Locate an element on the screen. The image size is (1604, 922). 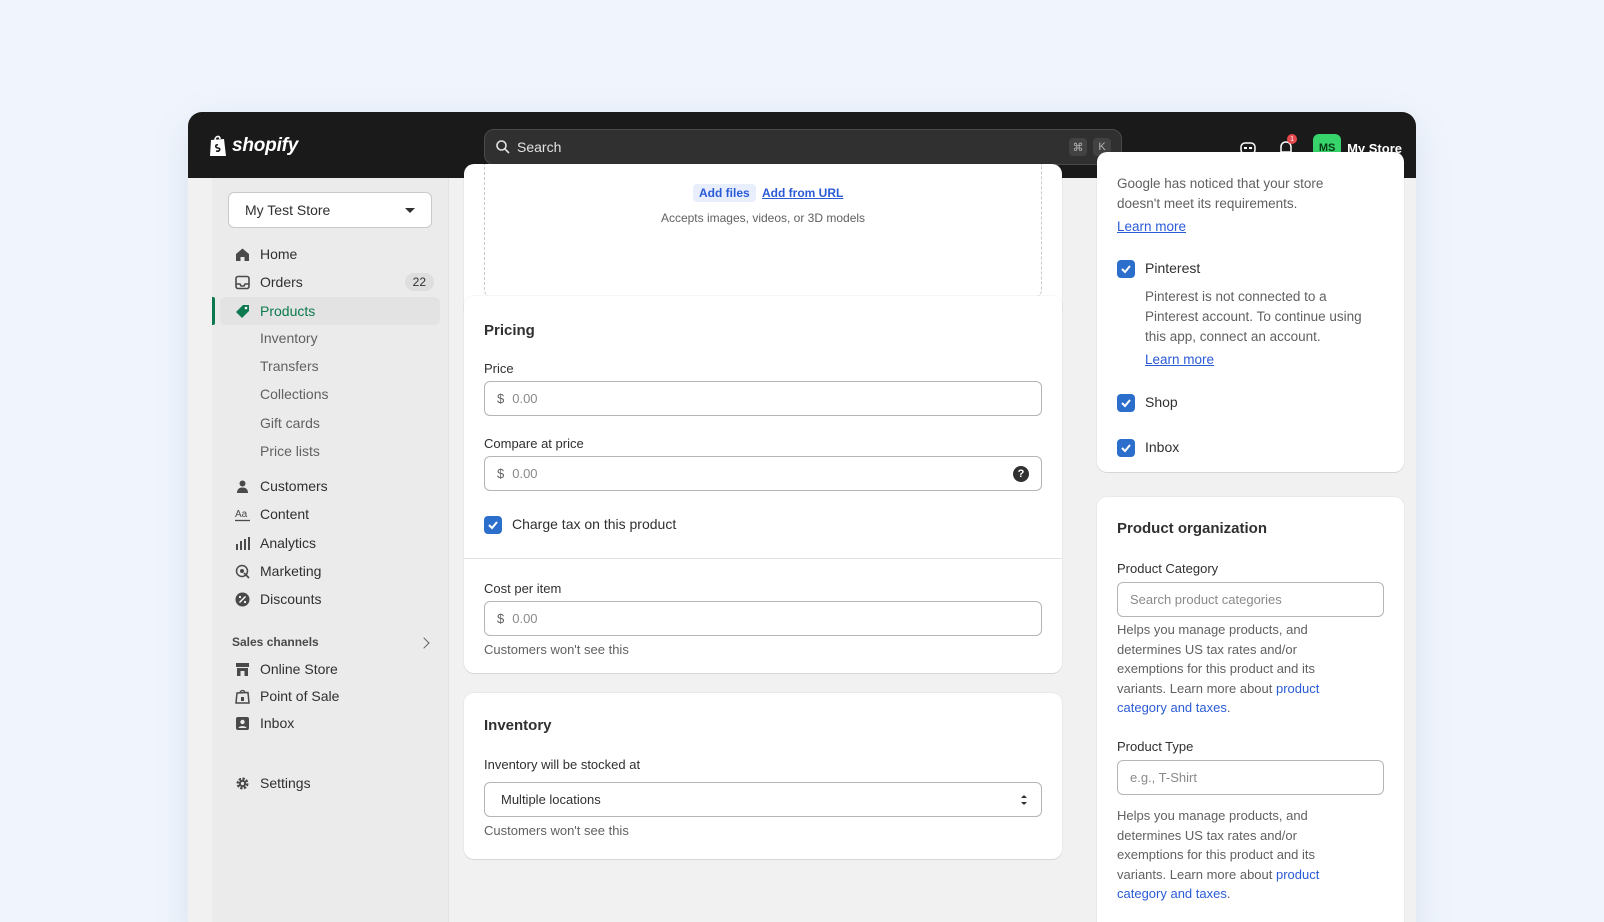
search-icon is located at coordinates (503, 147).